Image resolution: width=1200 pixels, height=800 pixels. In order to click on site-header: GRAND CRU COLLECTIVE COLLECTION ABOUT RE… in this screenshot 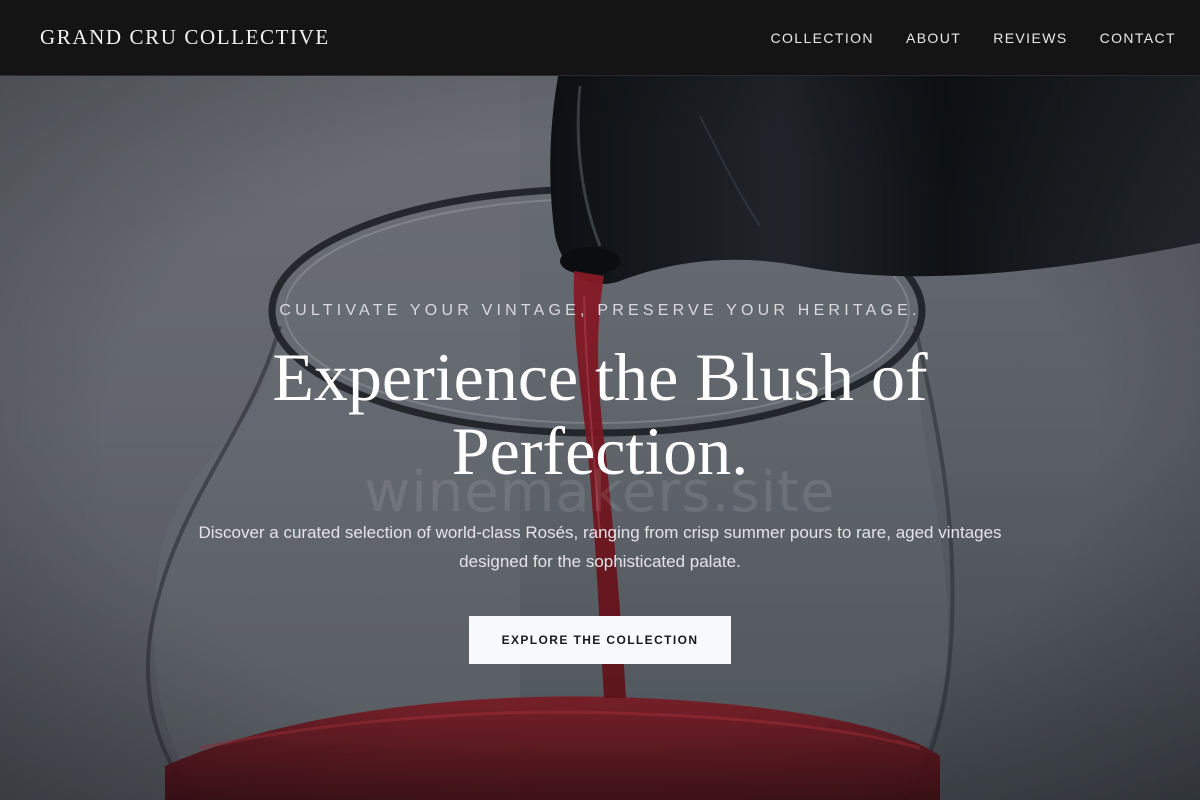, I will do `click(600, 38)`.